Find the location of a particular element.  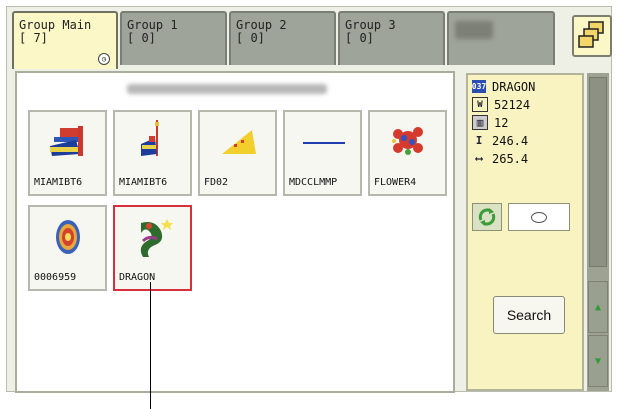

design-id-icon: 037 is located at coordinates (479, 86).